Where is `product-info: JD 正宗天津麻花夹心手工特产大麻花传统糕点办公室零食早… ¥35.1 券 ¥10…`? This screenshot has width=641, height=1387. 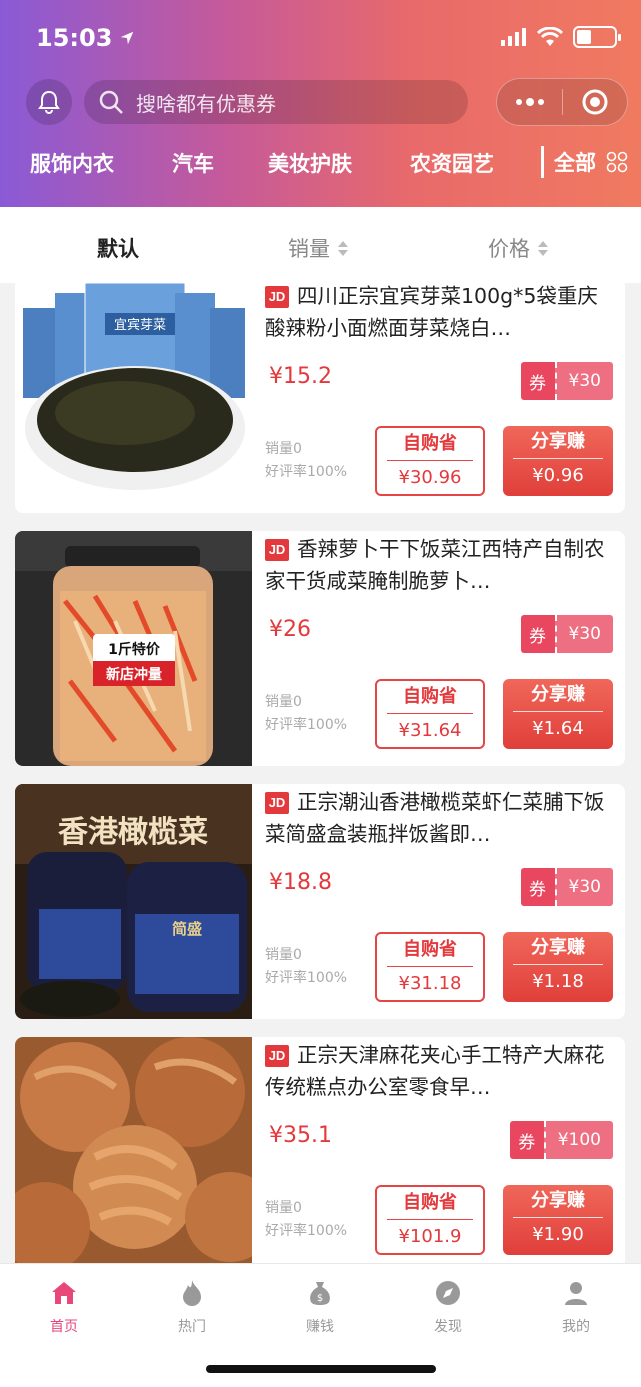
product-info: JD 正宗天津麻花夹心手工特产大麻花传统糕点办公室零食早… ¥35.1 券 ¥10… is located at coordinates (439, 1146).